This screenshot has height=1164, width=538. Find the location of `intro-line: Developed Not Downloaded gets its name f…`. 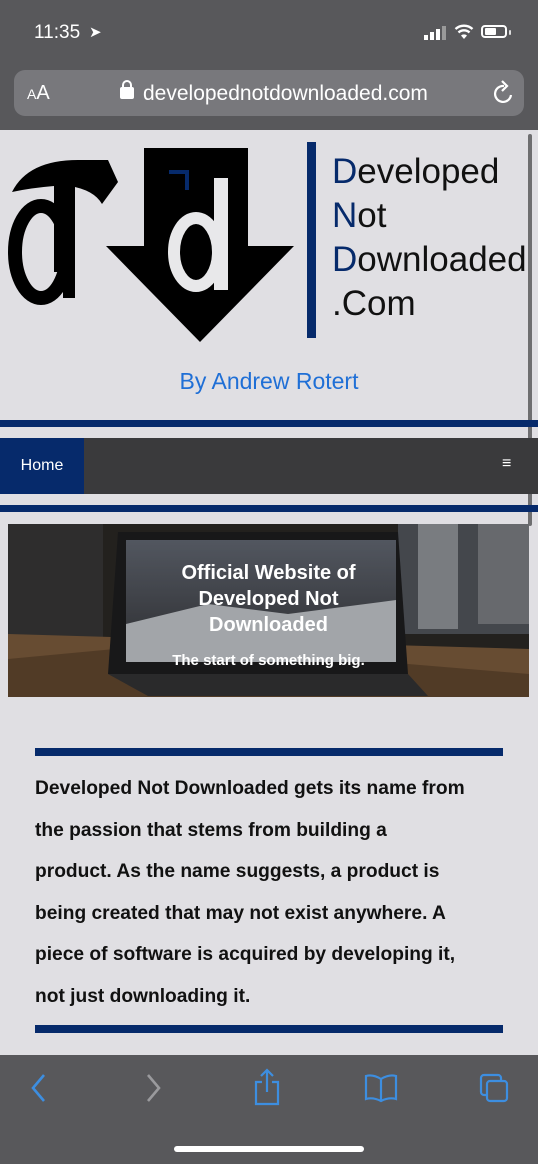

intro-line: Developed Not Downloaded gets its name f… is located at coordinates (250, 788).